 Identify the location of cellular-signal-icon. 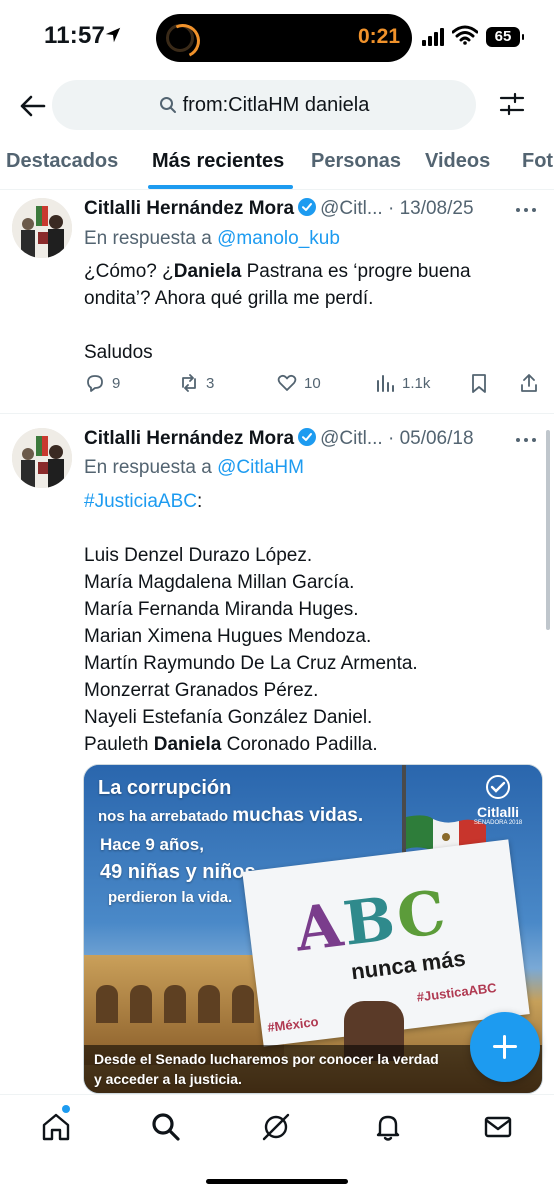
(434, 37).